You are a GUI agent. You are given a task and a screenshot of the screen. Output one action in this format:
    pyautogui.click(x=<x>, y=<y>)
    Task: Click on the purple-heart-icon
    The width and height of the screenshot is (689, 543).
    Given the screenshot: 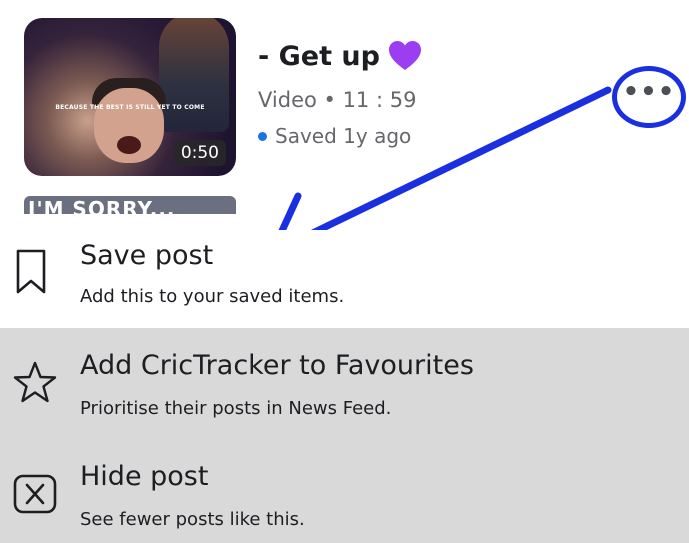 What is the action you would take?
    pyautogui.click(x=404, y=55)
    